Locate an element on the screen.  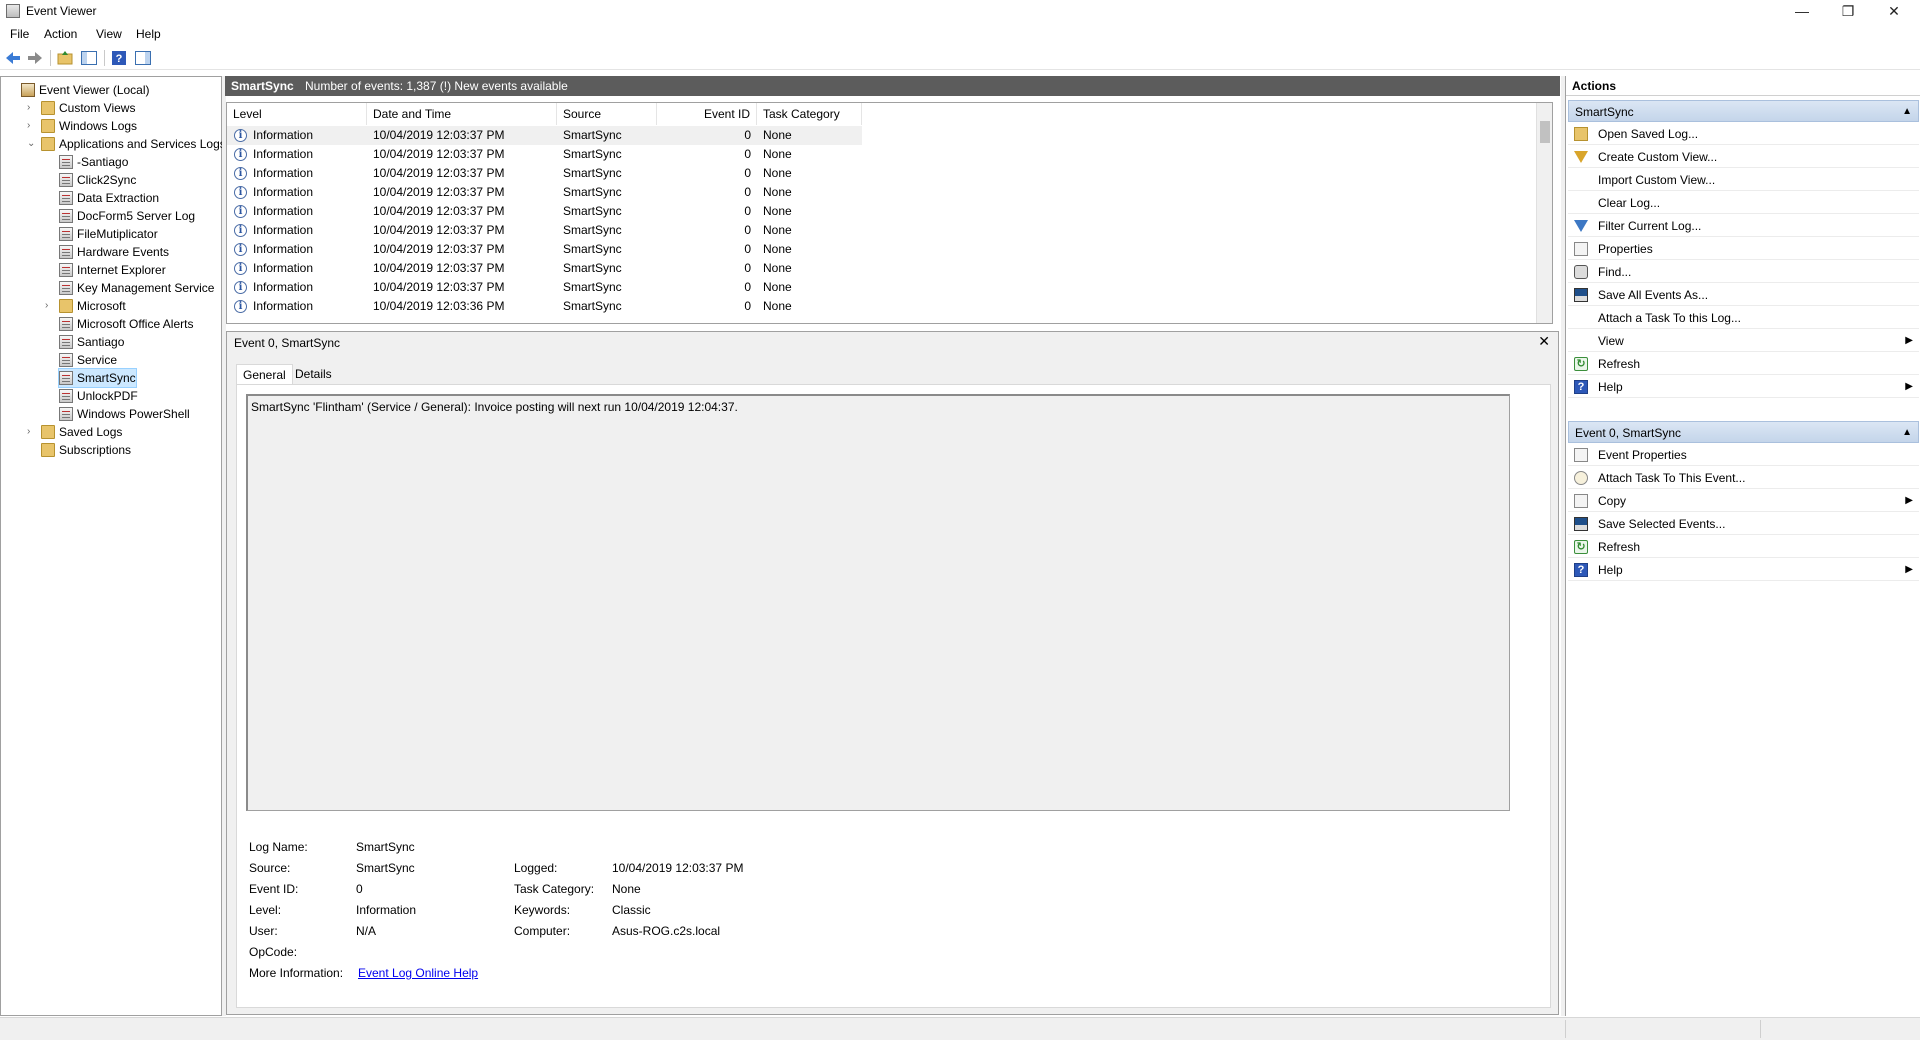
tree-item-key-management-service: Key Management Service is located at coordinates (136, 288).